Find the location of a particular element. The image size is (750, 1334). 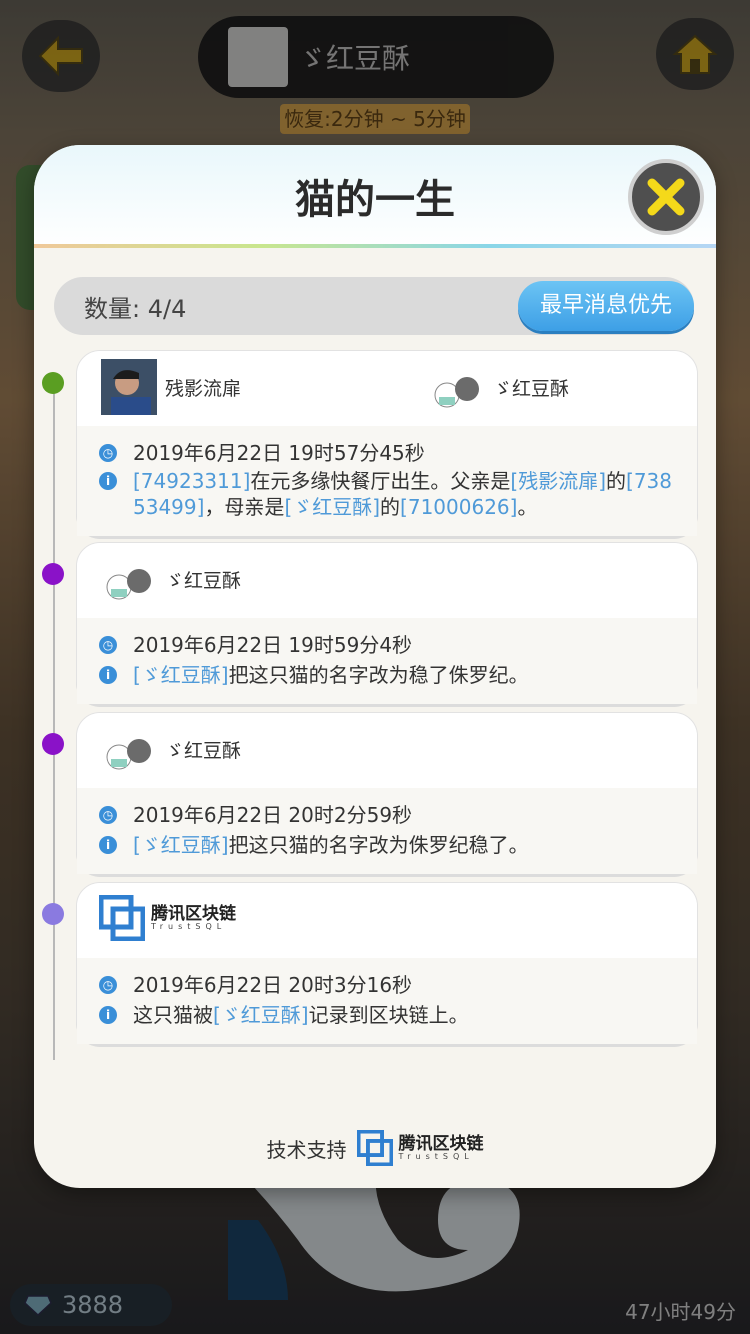

party-father: 残影流扉 is located at coordinates (171, 387).